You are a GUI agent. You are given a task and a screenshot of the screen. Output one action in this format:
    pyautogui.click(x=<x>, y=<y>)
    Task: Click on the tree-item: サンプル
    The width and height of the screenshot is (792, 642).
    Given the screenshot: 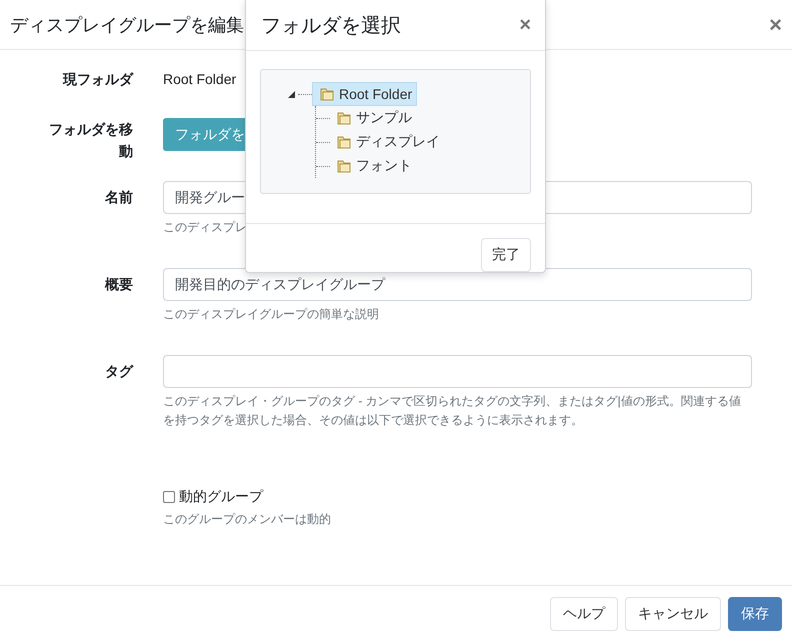 What is the action you would take?
    pyautogui.click(x=373, y=118)
    